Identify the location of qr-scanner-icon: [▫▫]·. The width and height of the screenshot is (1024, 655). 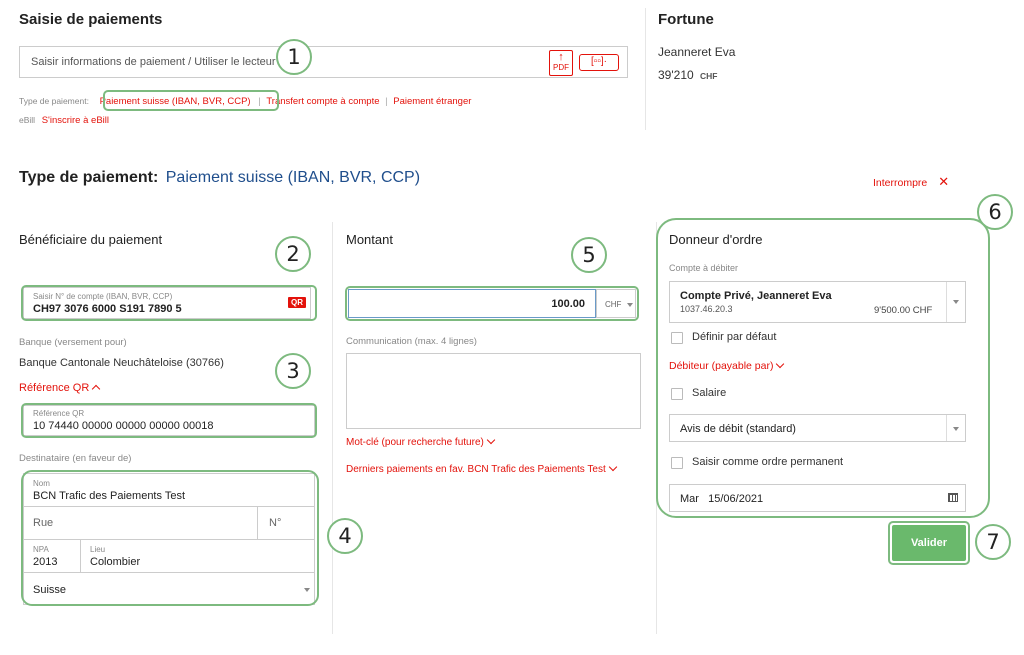
(599, 62).